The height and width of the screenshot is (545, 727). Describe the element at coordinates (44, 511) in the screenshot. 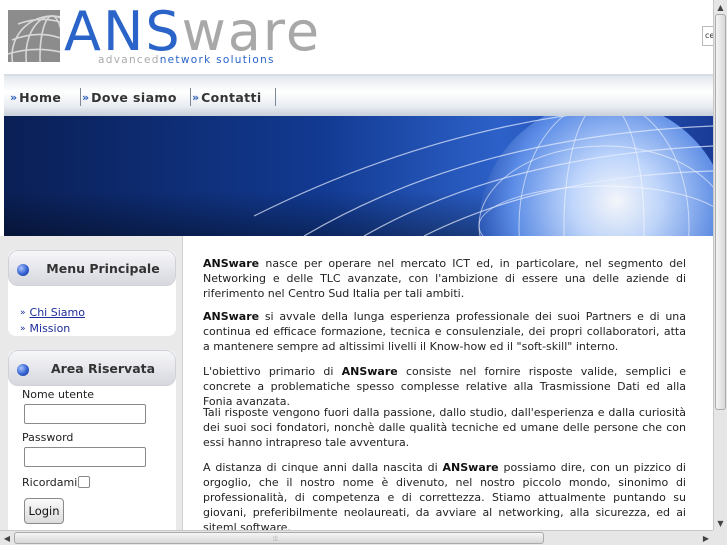

I see `login-button: Login` at that location.